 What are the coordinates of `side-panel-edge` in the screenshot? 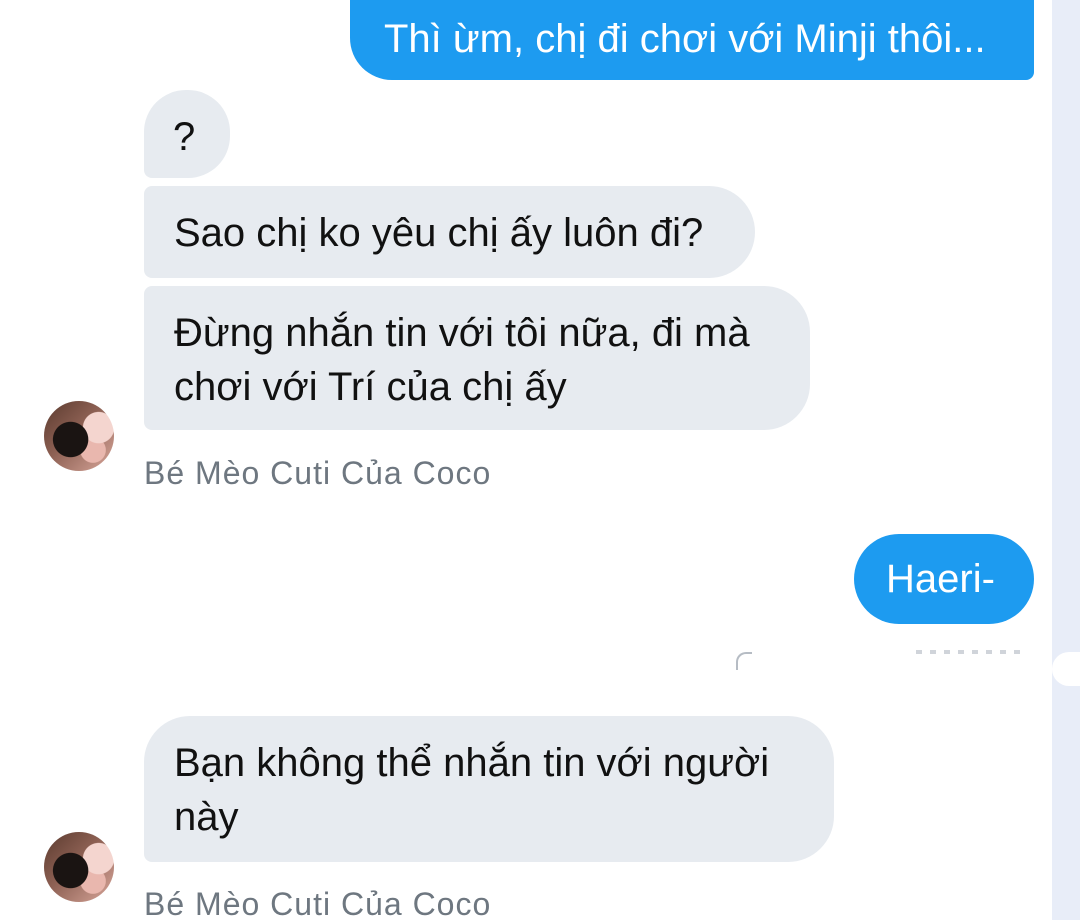 It's located at (1066, 460).